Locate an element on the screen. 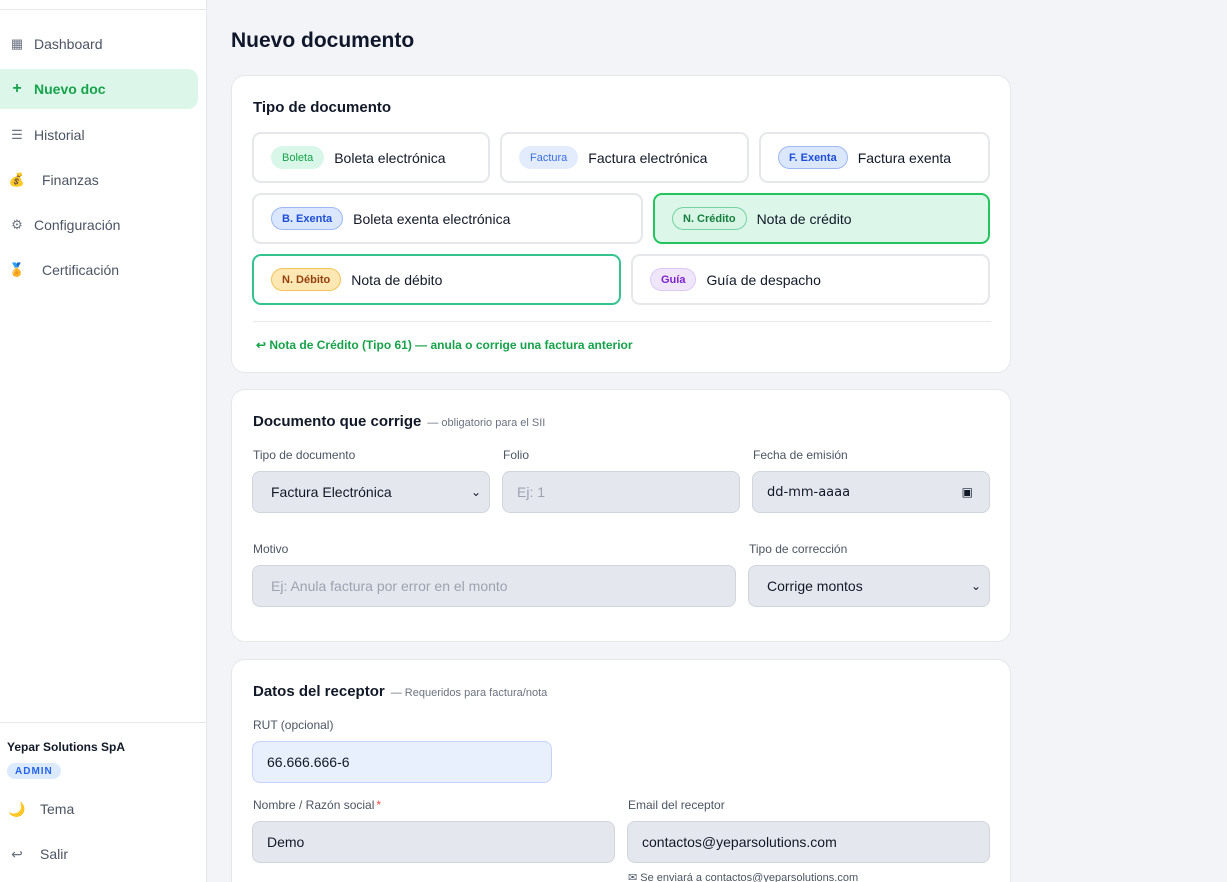 Image resolution: width=1227 pixels, height=882 pixels. option-nota-debito: N. Débito Nota de débito is located at coordinates (436, 279).